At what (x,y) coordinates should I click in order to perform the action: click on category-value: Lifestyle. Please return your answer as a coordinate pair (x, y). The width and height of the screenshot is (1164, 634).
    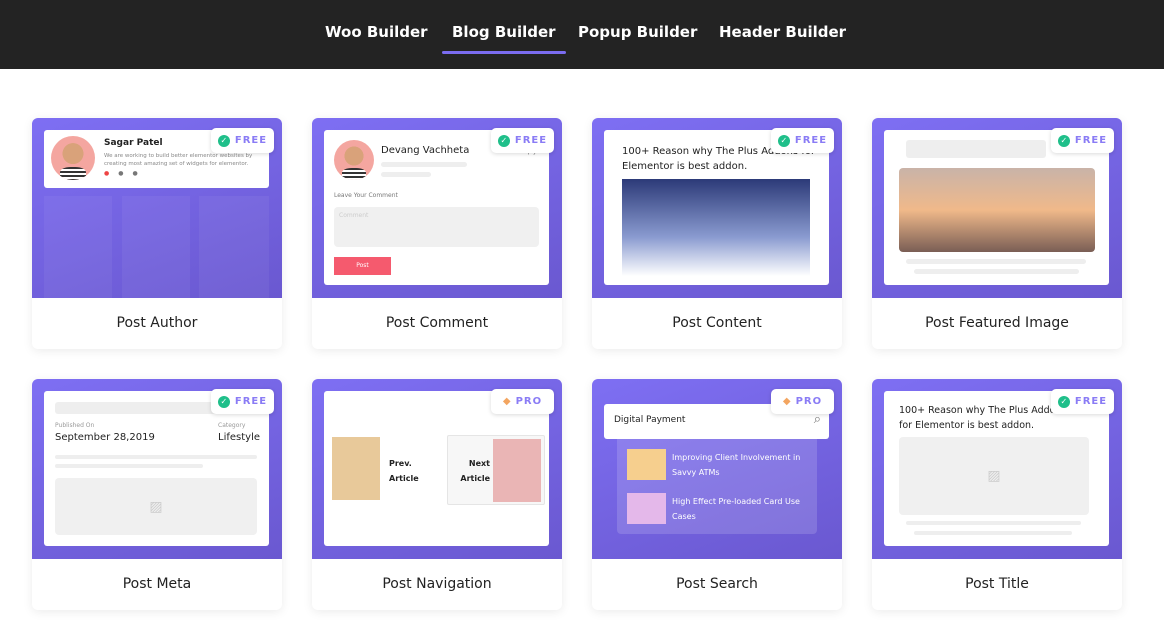
    Looking at the image, I should click on (239, 437).